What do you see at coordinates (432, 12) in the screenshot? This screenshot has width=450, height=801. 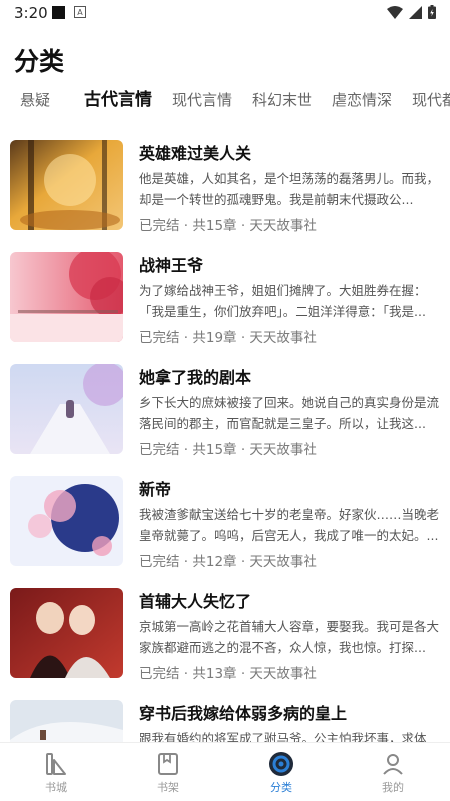 I see `battery-icon` at bounding box center [432, 12].